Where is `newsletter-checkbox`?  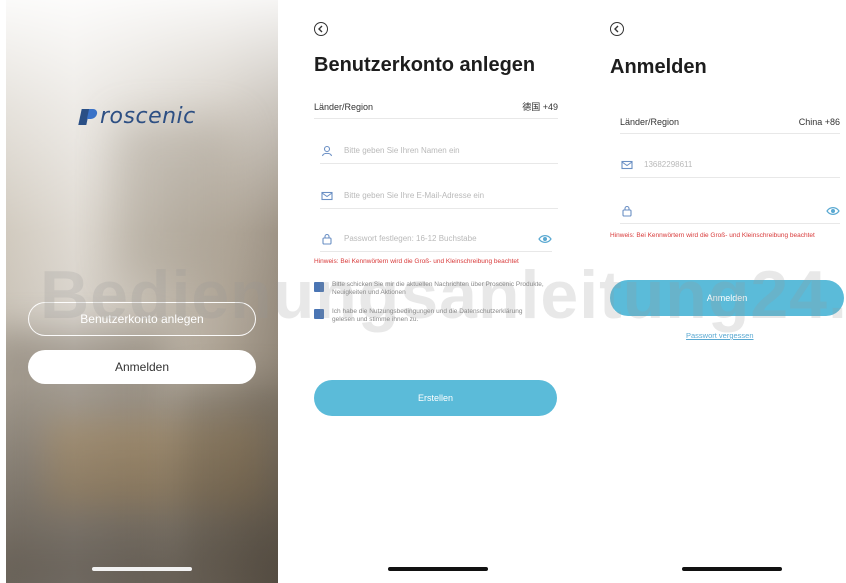 newsletter-checkbox is located at coordinates (319, 287).